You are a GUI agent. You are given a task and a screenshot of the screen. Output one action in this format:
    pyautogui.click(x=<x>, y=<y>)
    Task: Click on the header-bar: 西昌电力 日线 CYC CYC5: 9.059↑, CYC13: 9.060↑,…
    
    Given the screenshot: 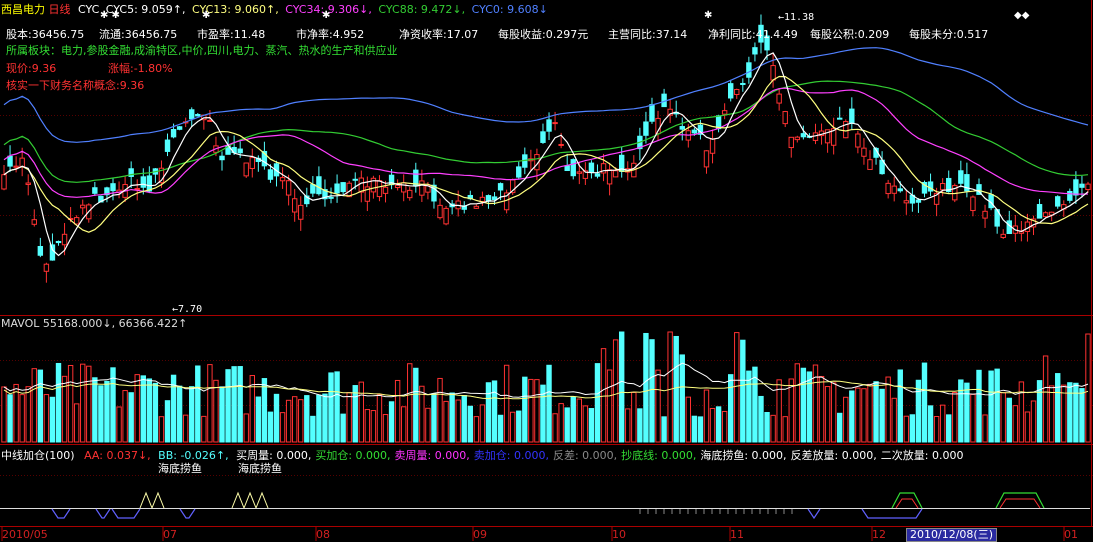 What is the action you would take?
    pyautogui.click(x=274, y=9)
    